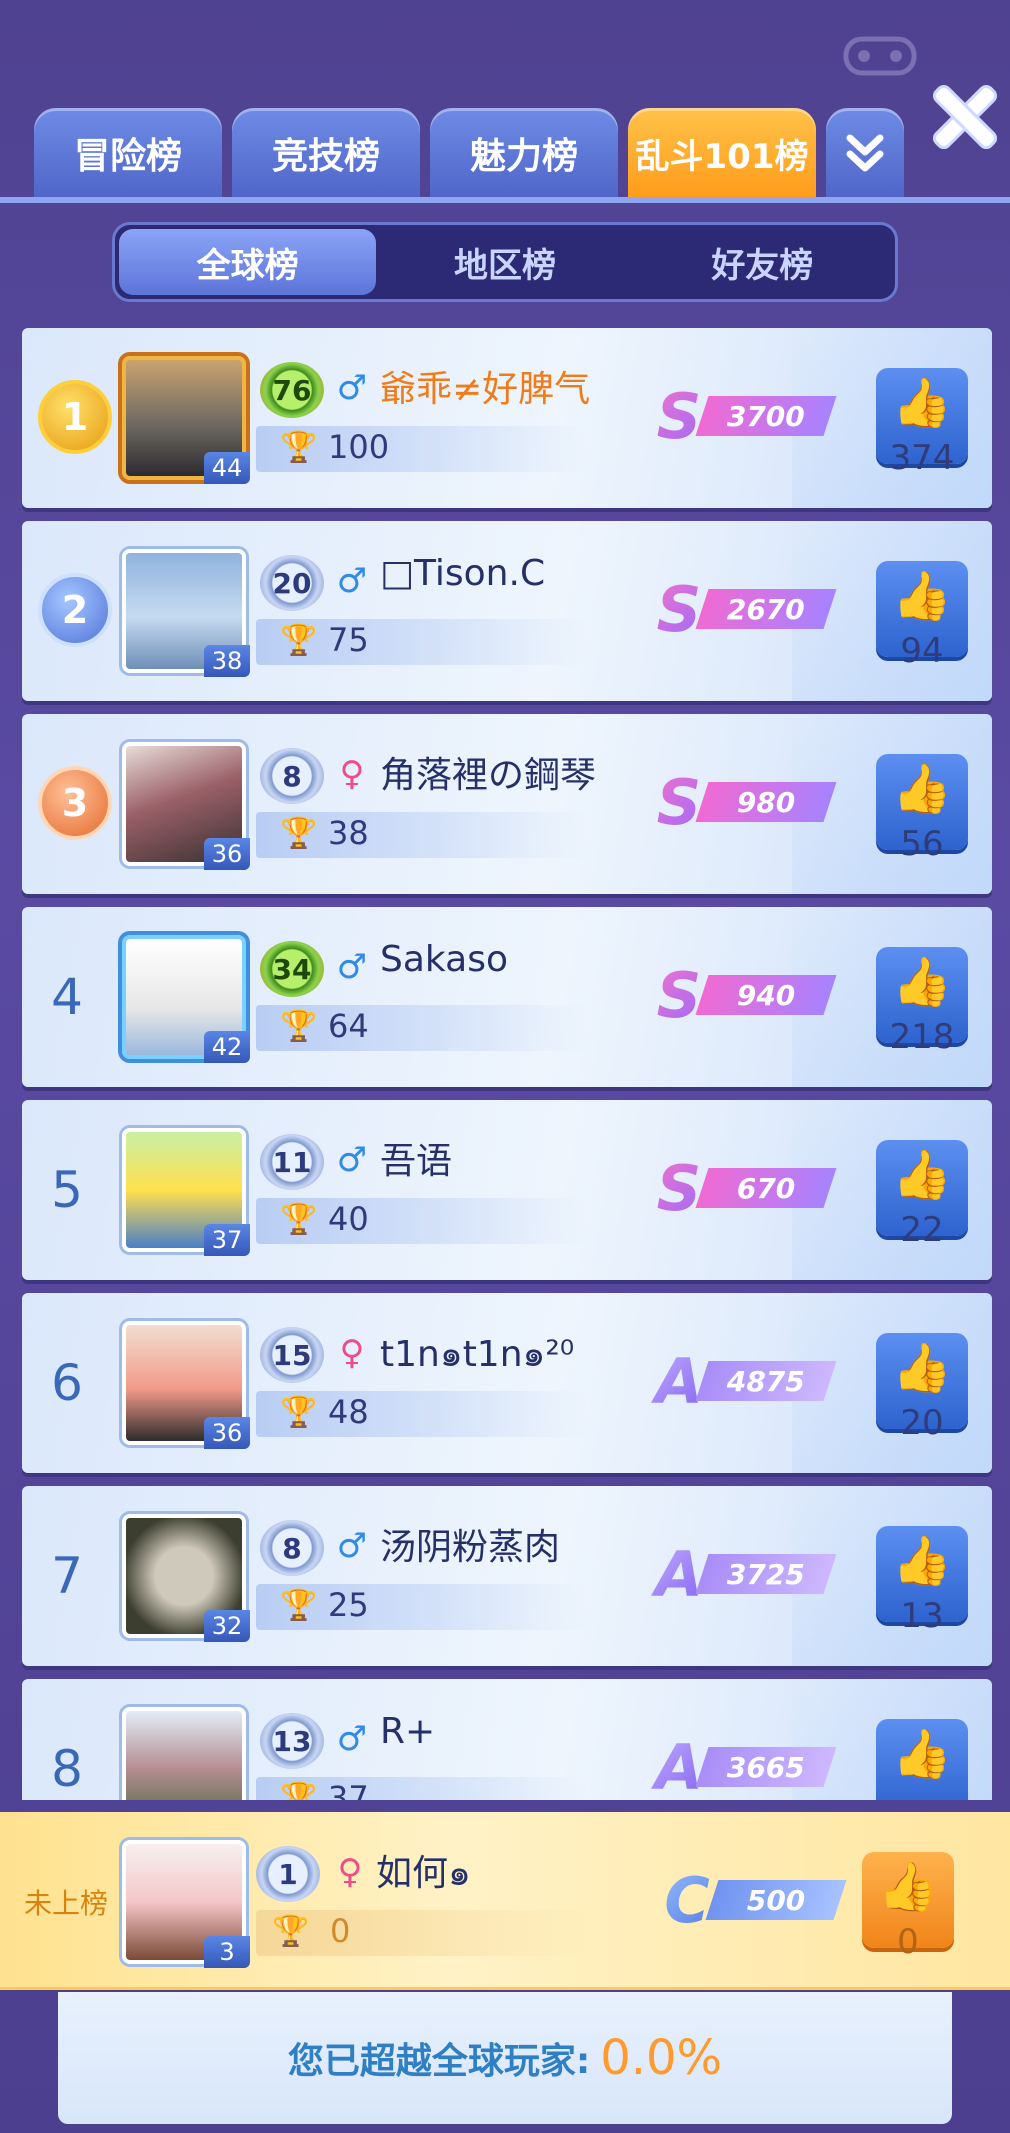 The image size is (1010, 2133). Describe the element at coordinates (507, 1739) in the screenshot. I see `list-item: 8 13 ♂ R+ 🏆 37 A 3665 👍` at that location.